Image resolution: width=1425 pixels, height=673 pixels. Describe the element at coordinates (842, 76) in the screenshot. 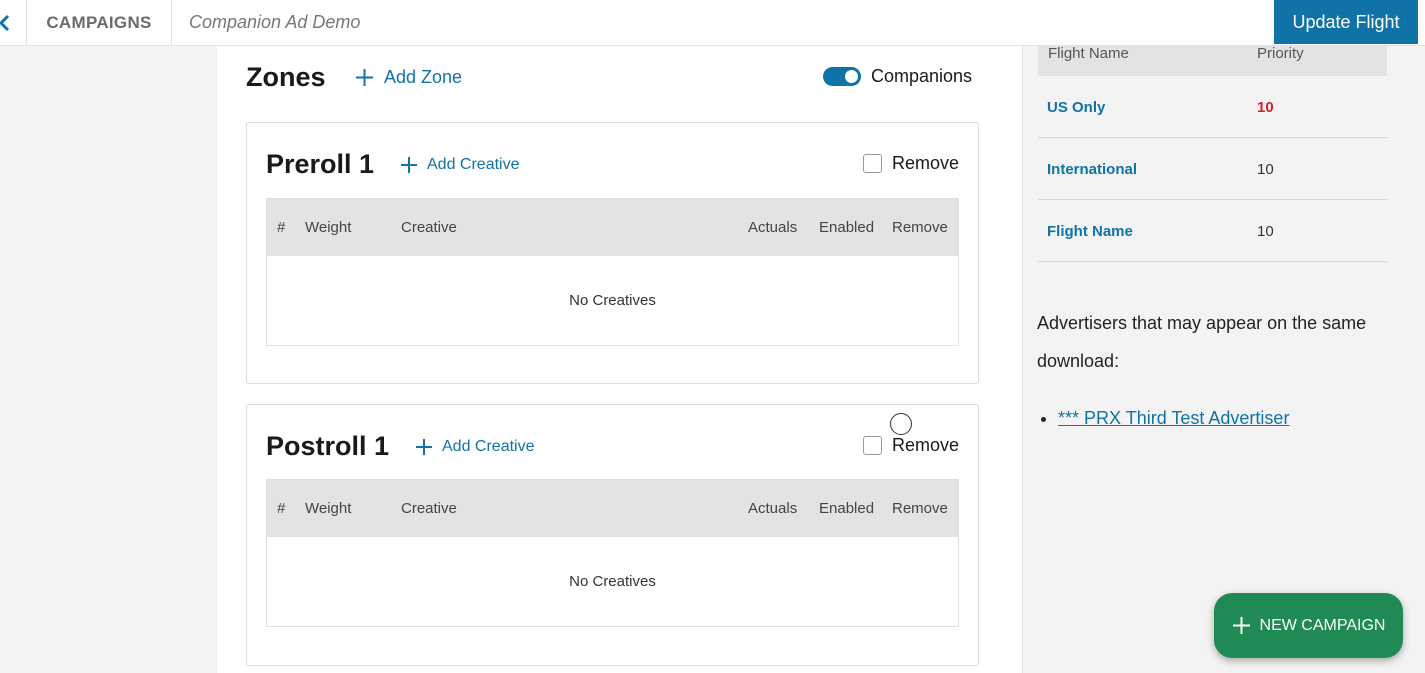

I see `toggle-switch` at that location.